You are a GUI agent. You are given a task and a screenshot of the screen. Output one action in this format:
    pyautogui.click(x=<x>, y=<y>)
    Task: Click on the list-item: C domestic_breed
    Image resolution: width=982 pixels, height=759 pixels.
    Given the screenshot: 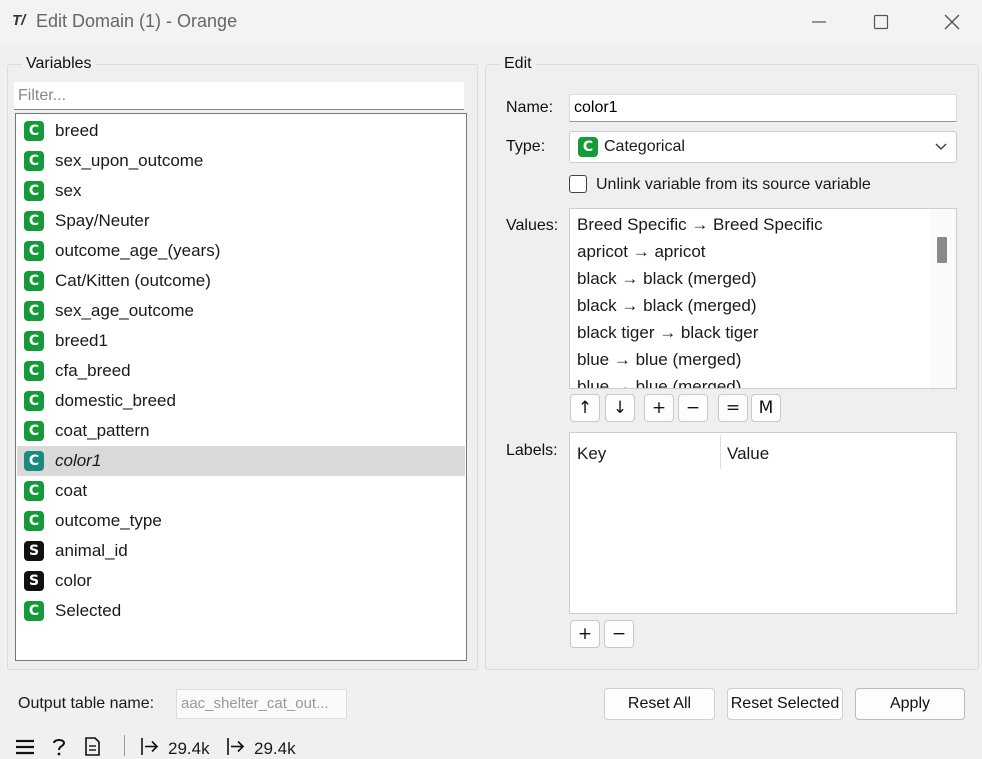 What is the action you would take?
    pyautogui.click(x=241, y=401)
    